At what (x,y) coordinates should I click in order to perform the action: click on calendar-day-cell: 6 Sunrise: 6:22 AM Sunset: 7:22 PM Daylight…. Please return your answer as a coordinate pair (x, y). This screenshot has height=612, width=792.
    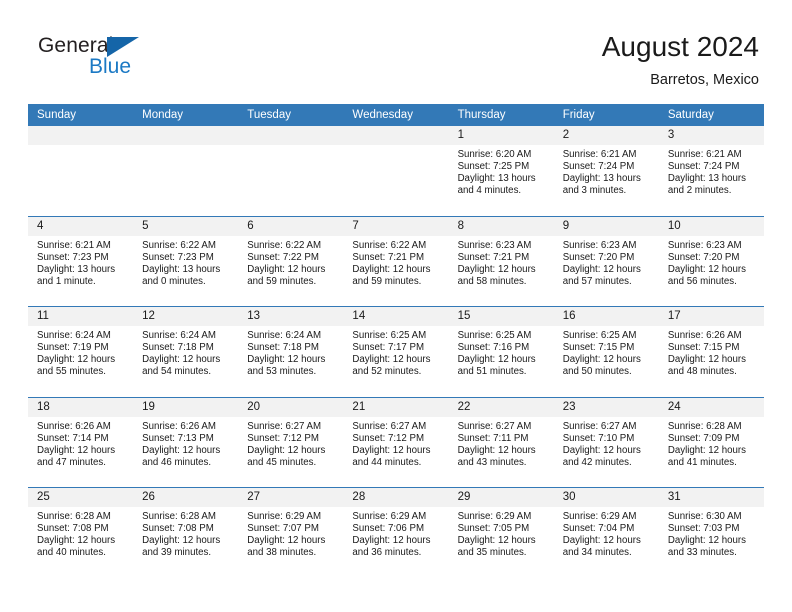
    Looking at the image, I should click on (291, 261).